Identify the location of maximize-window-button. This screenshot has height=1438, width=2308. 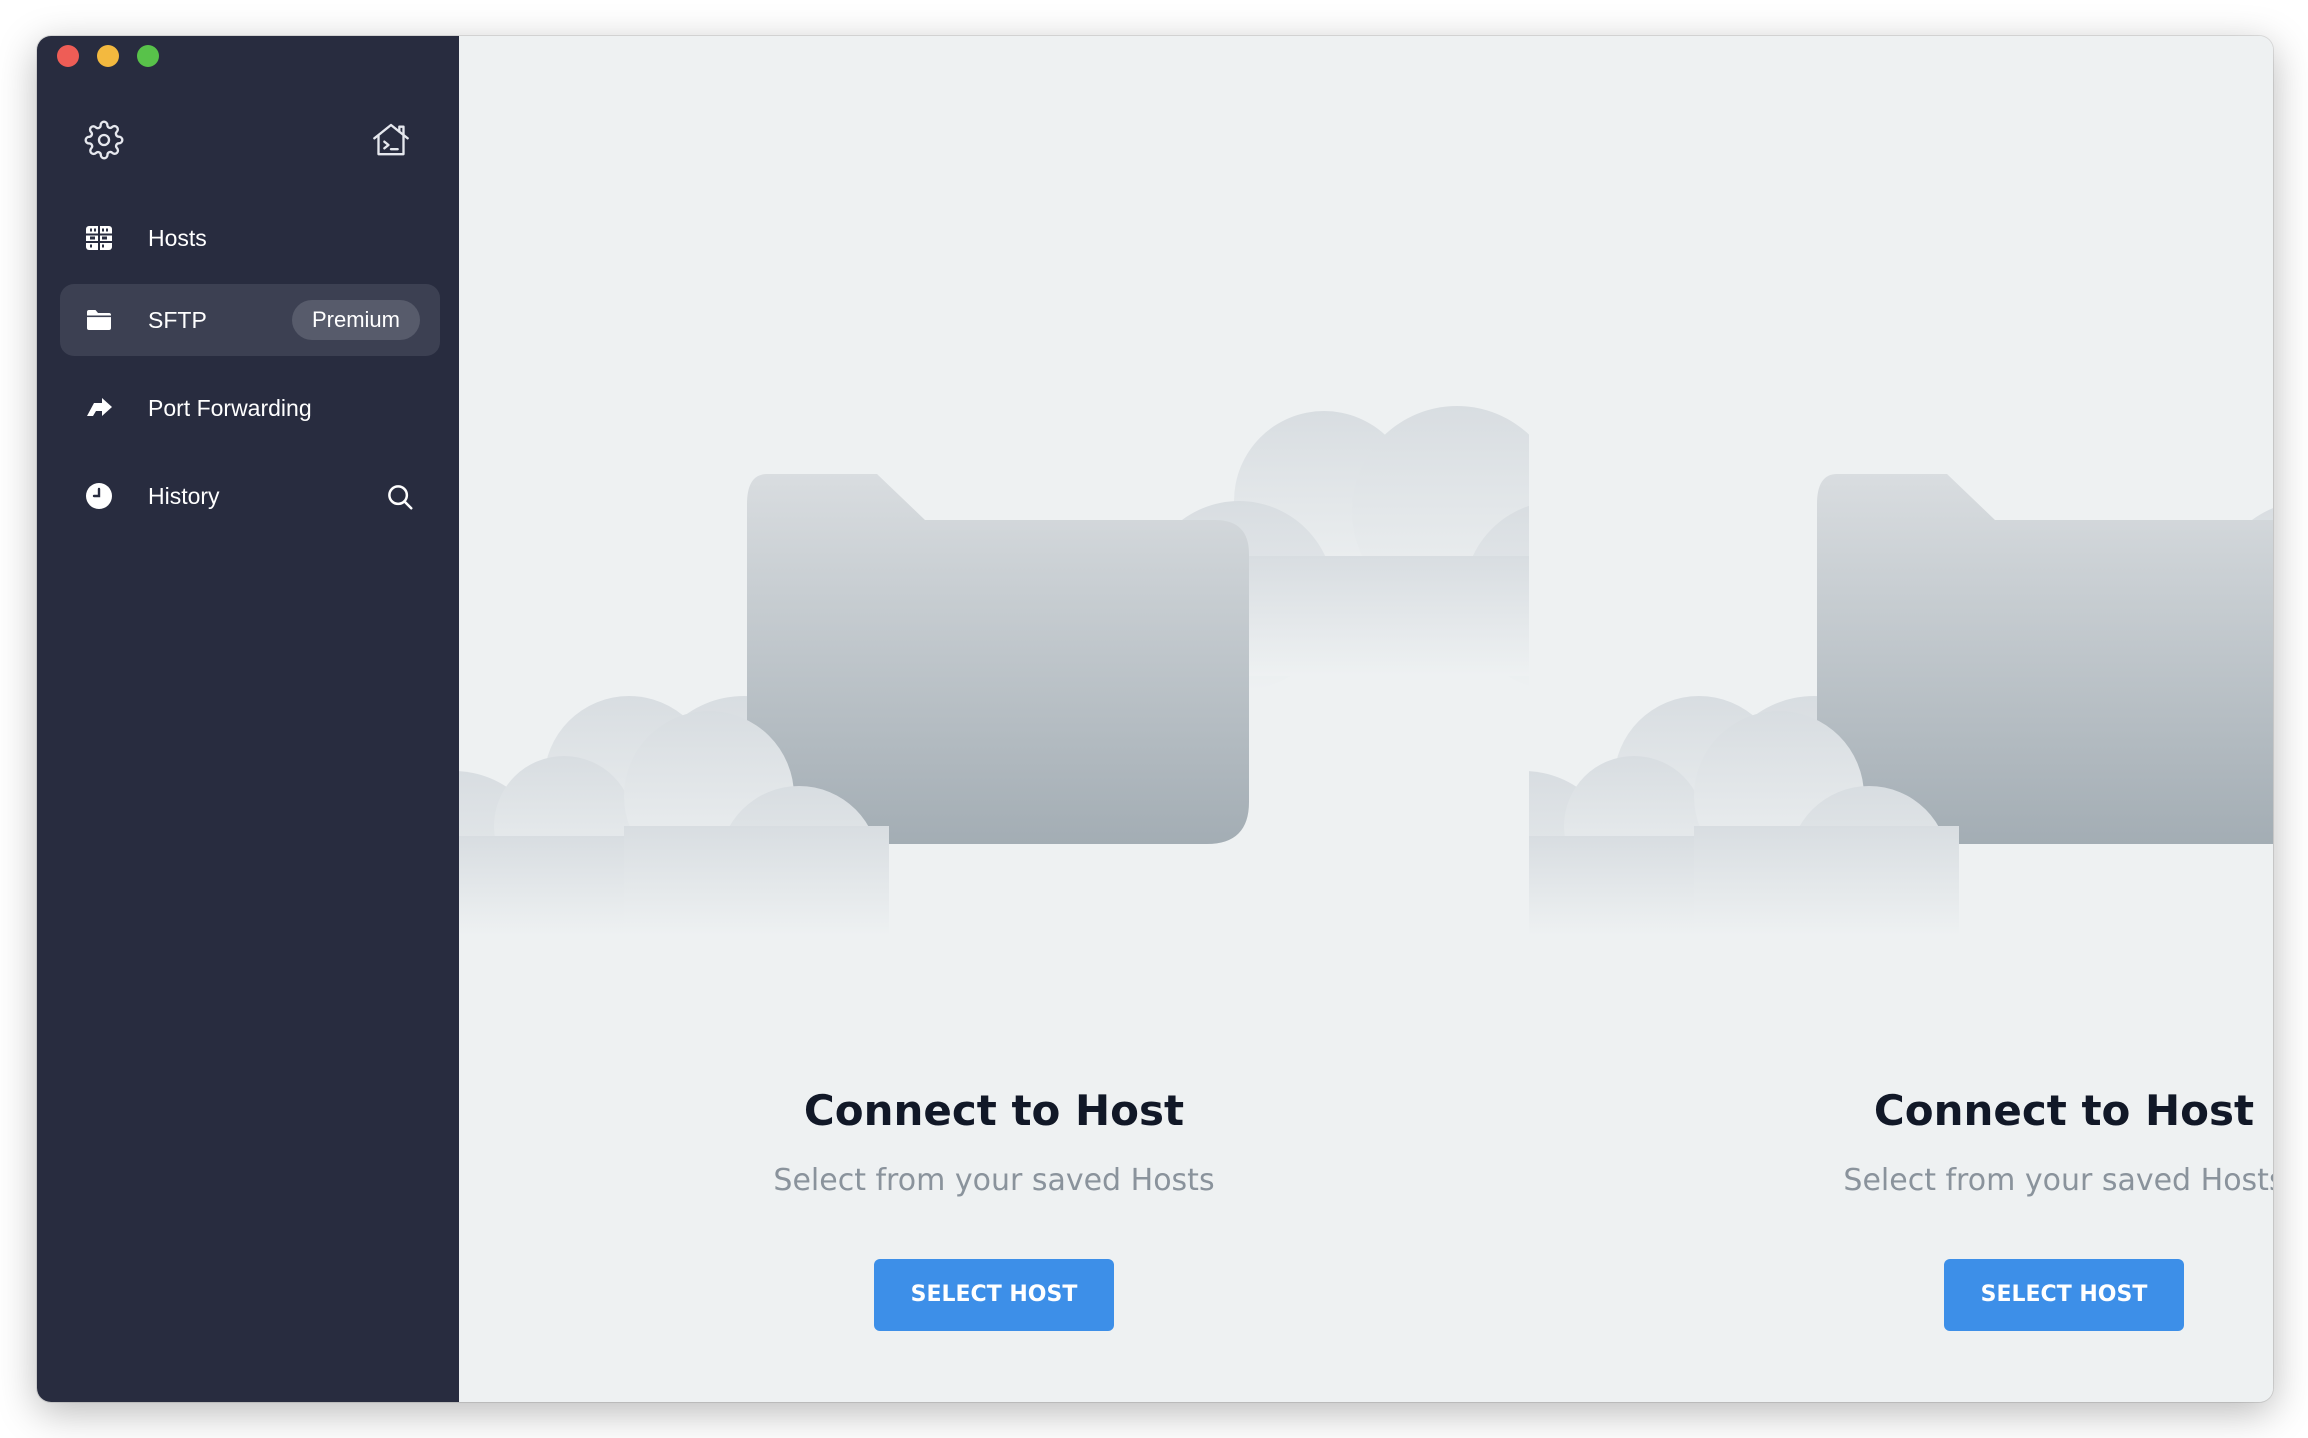
(148, 56).